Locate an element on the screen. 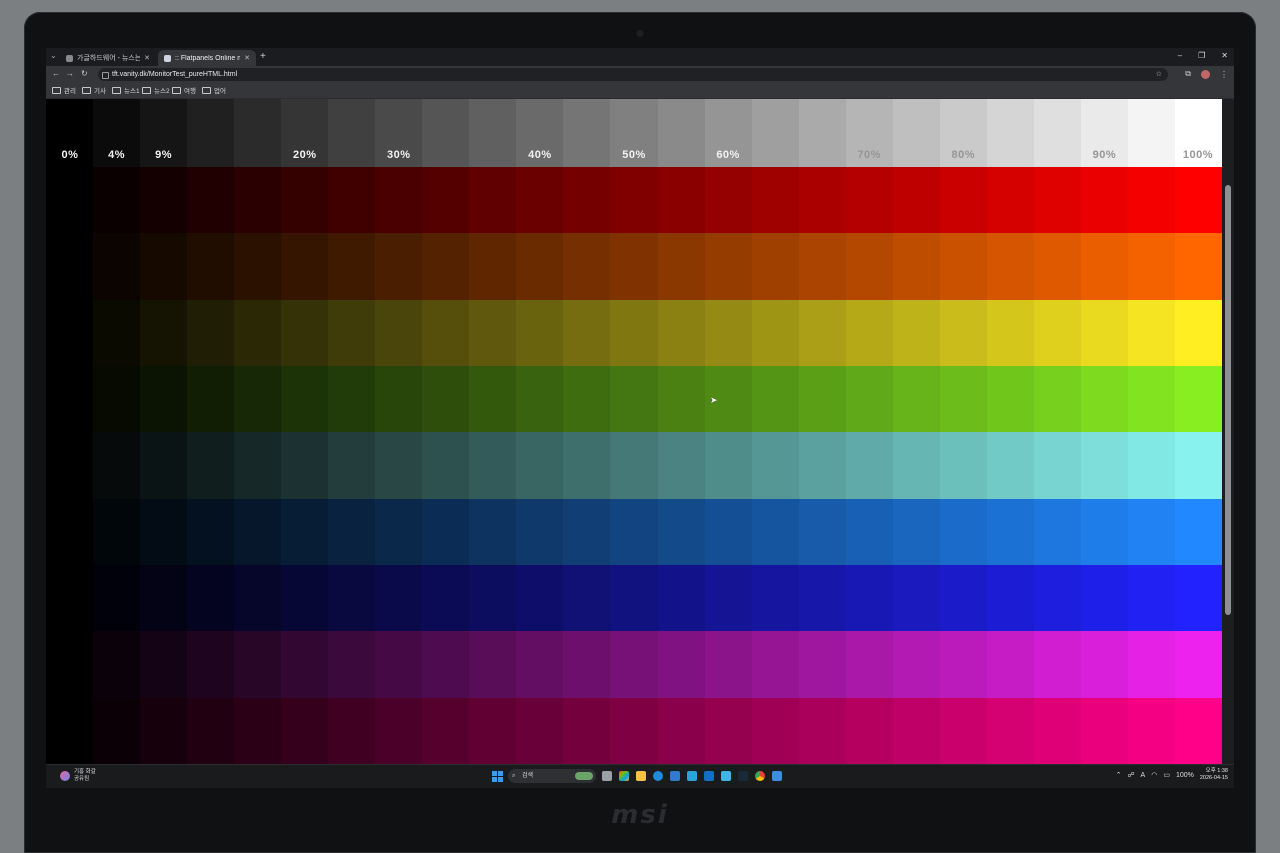 The height and width of the screenshot is (853, 1280). windows-start-icon is located at coordinates (497, 776).